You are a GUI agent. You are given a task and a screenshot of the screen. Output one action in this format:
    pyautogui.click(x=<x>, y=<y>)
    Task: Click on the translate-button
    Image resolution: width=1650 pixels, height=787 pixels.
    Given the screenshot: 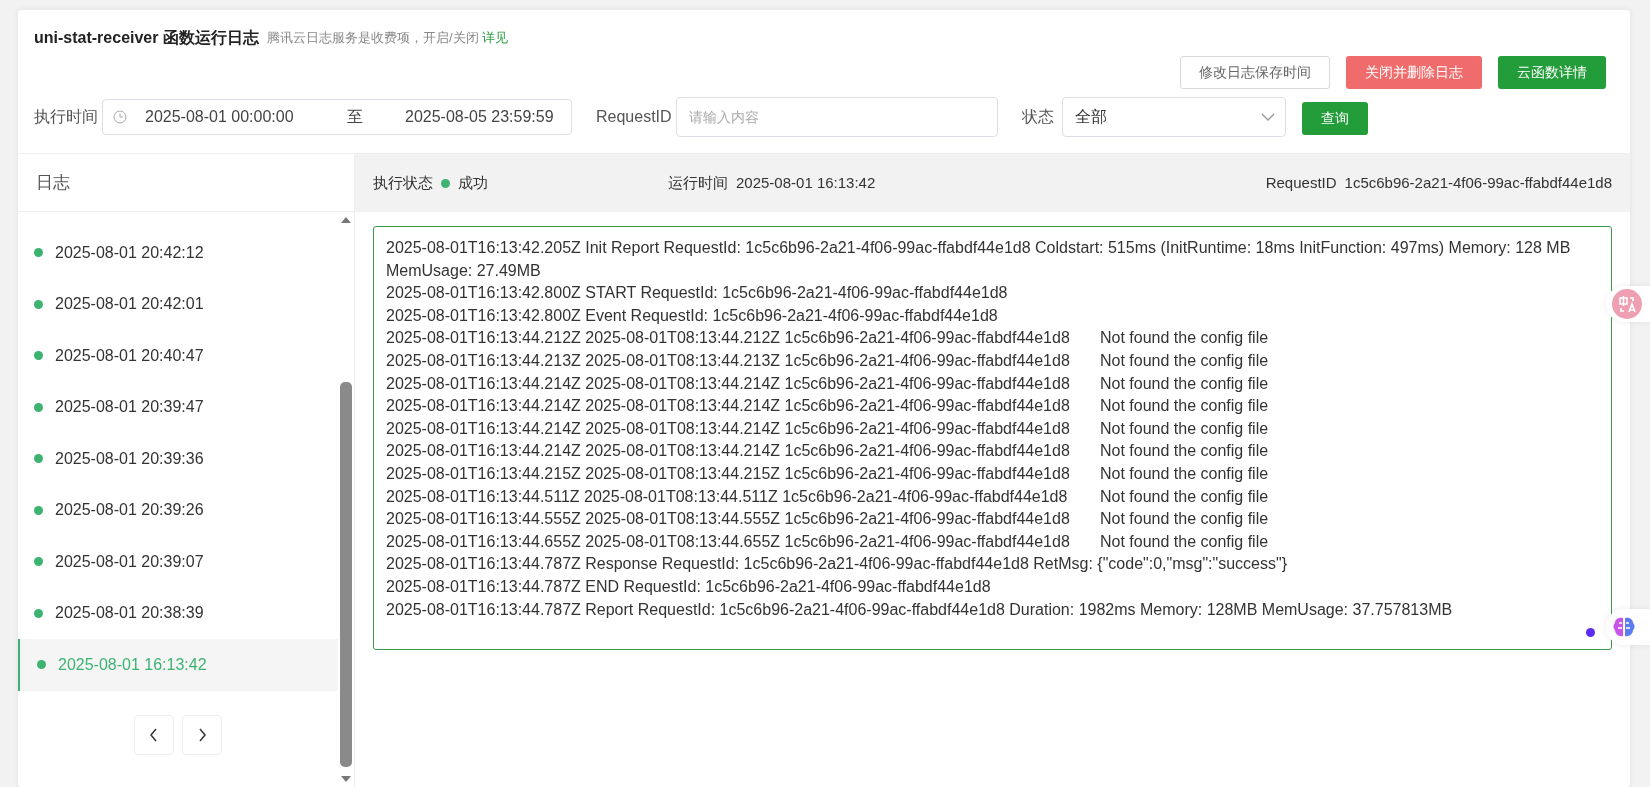 What is the action you would take?
    pyautogui.click(x=1628, y=304)
    